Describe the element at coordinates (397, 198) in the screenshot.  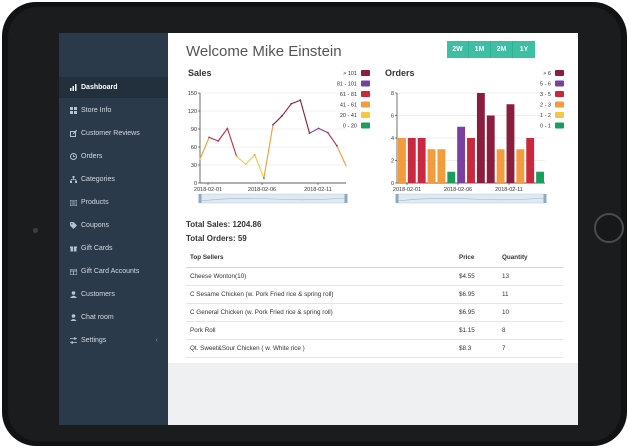
I see `zoom-handle-left` at that location.